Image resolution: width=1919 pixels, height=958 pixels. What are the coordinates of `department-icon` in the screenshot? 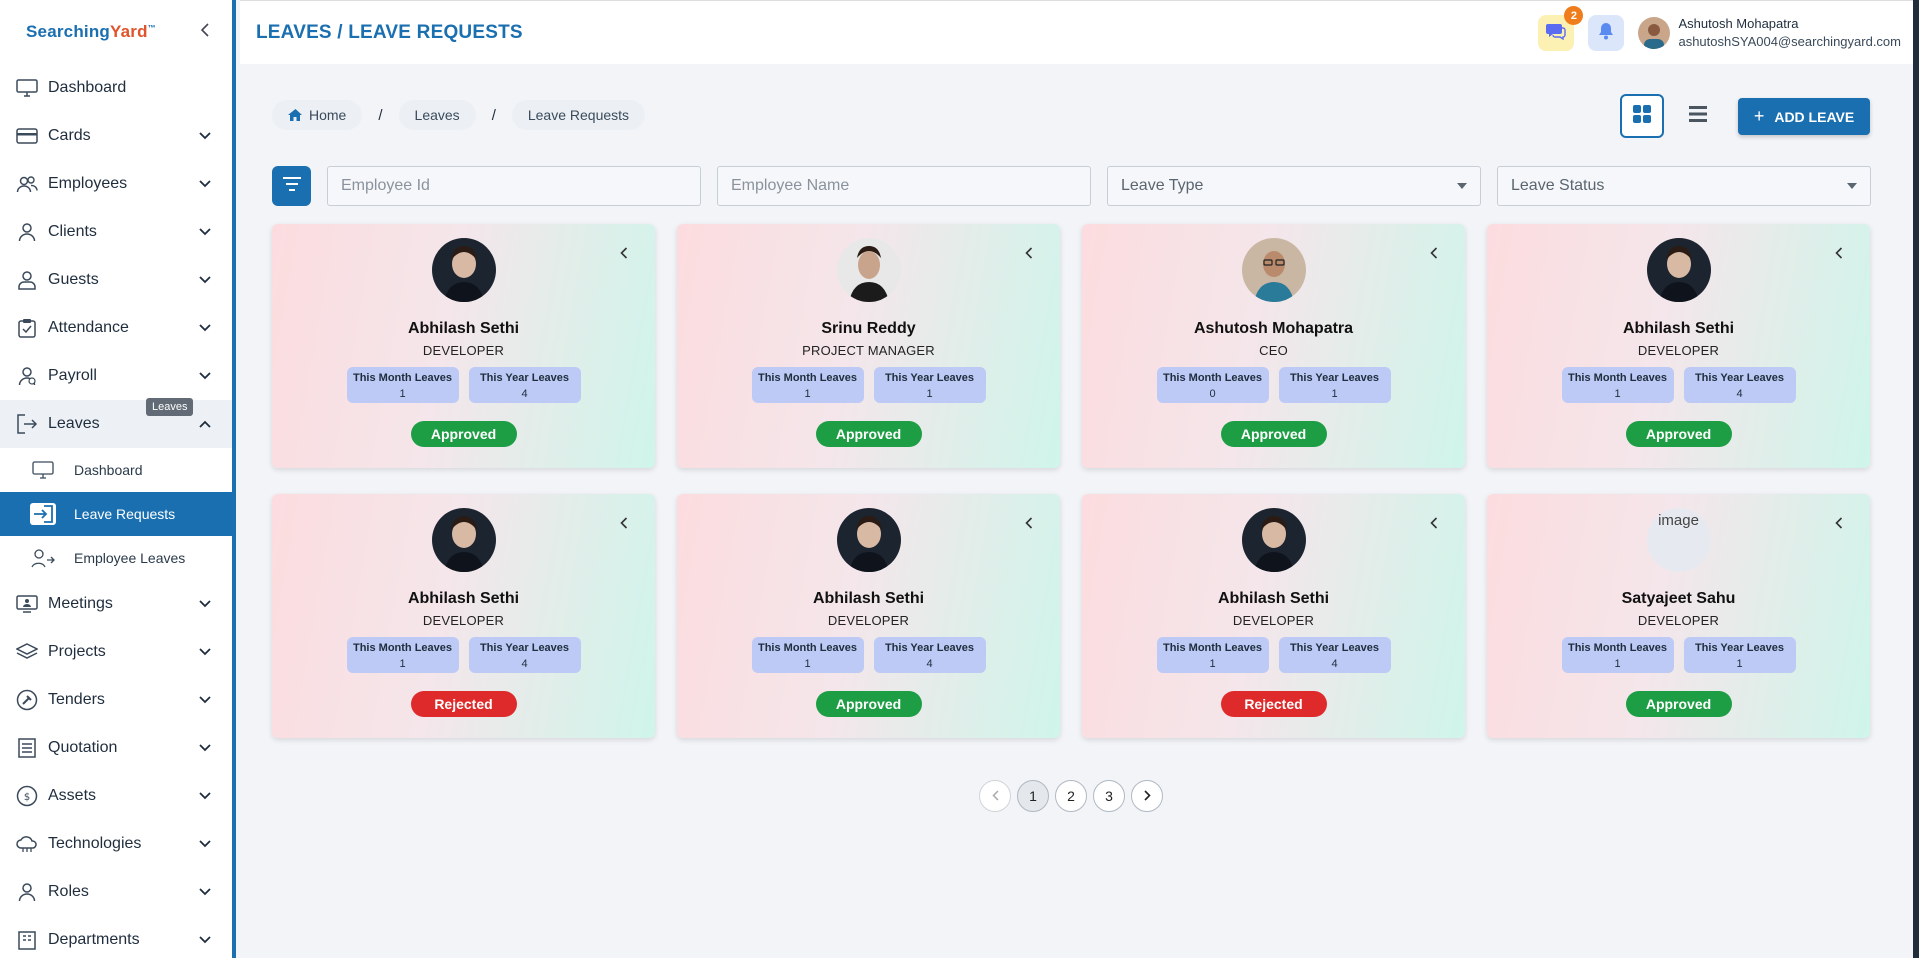 It's located at (27, 940).